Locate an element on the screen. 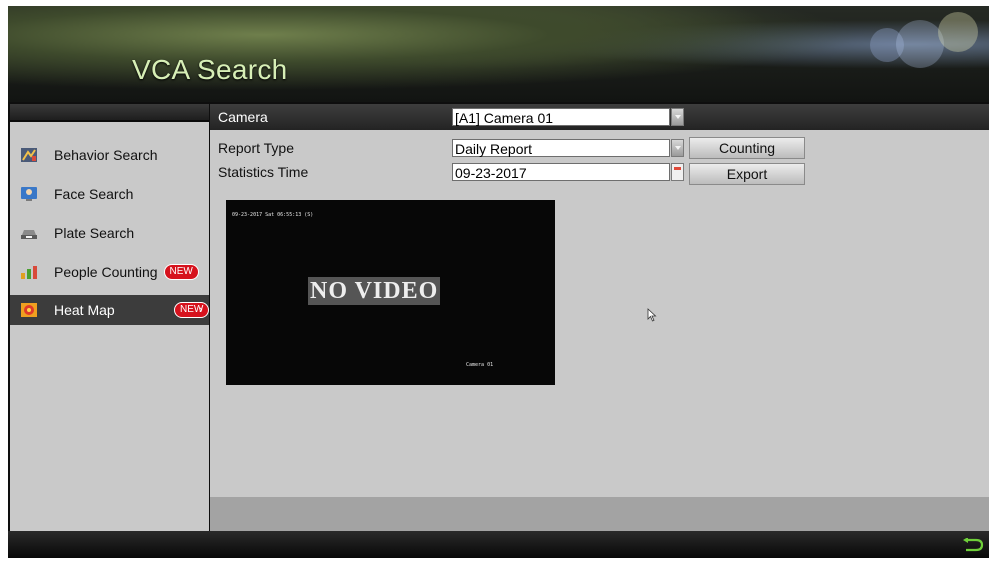 The height and width of the screenshot is (563, 995). sidebar-item-people-counting: People Counting NEW is located at coordinates (109, 272).